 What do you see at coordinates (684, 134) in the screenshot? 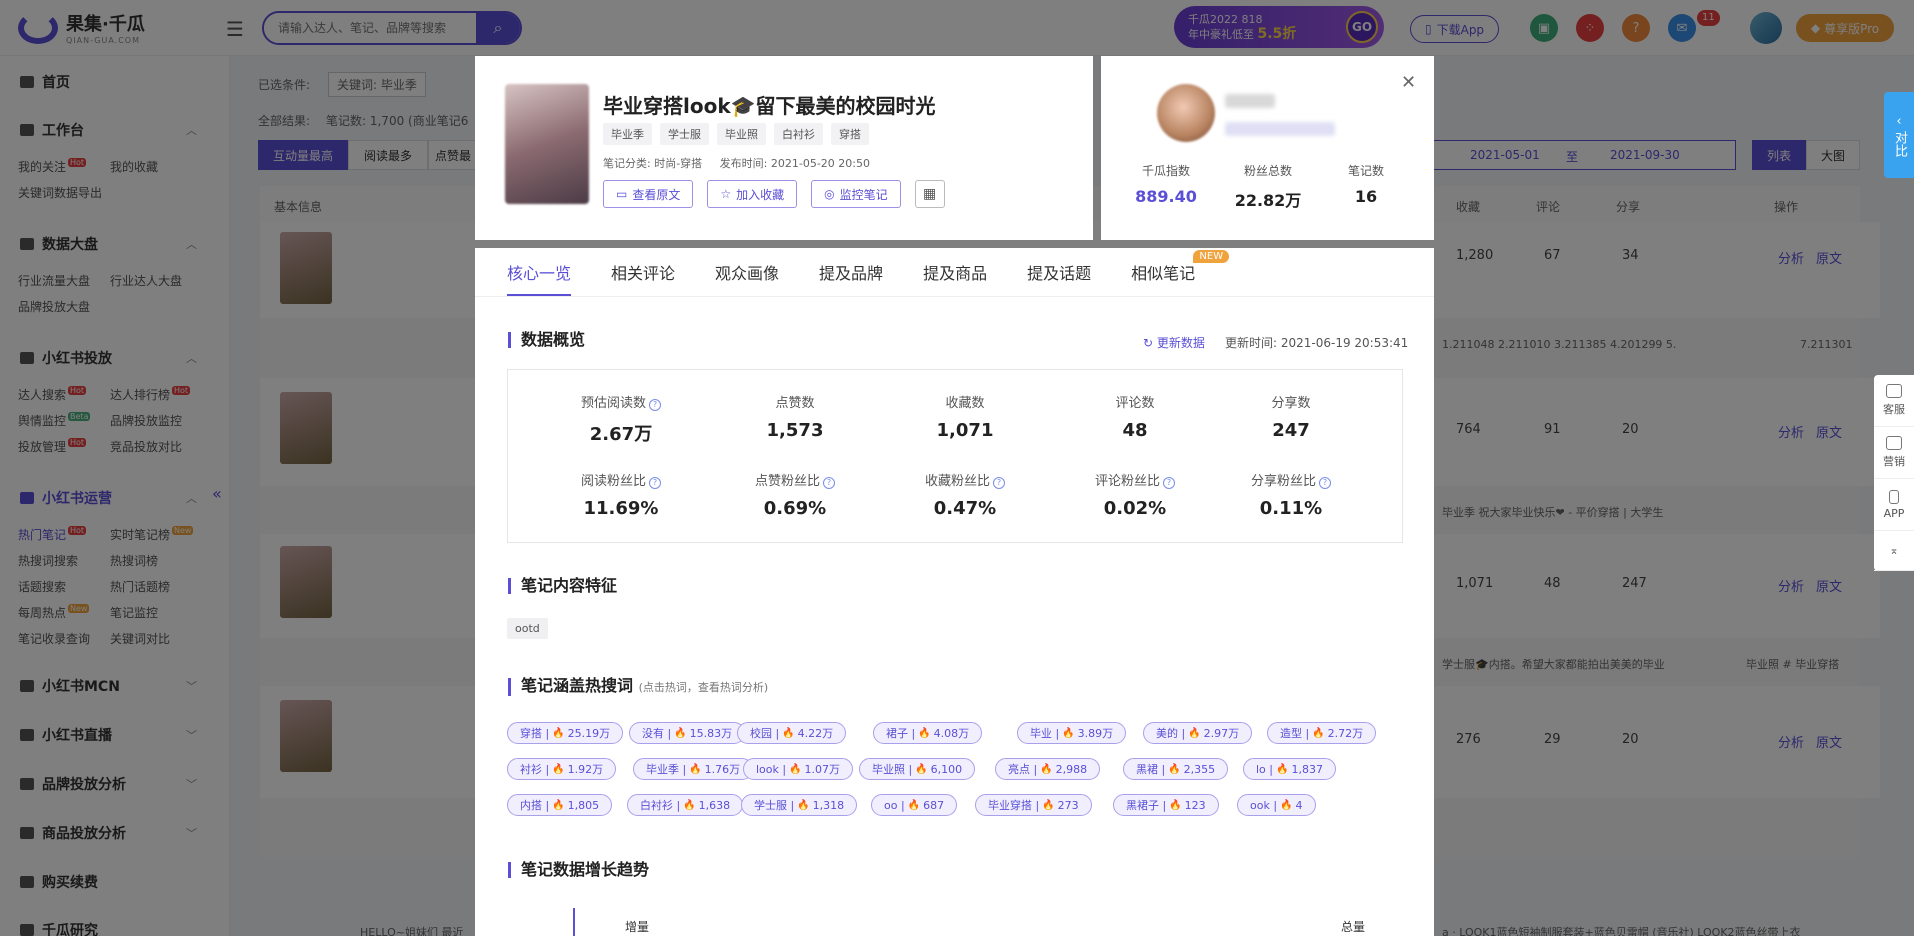
I see `note-tag: 学士服` at bounding box center [684, 134].